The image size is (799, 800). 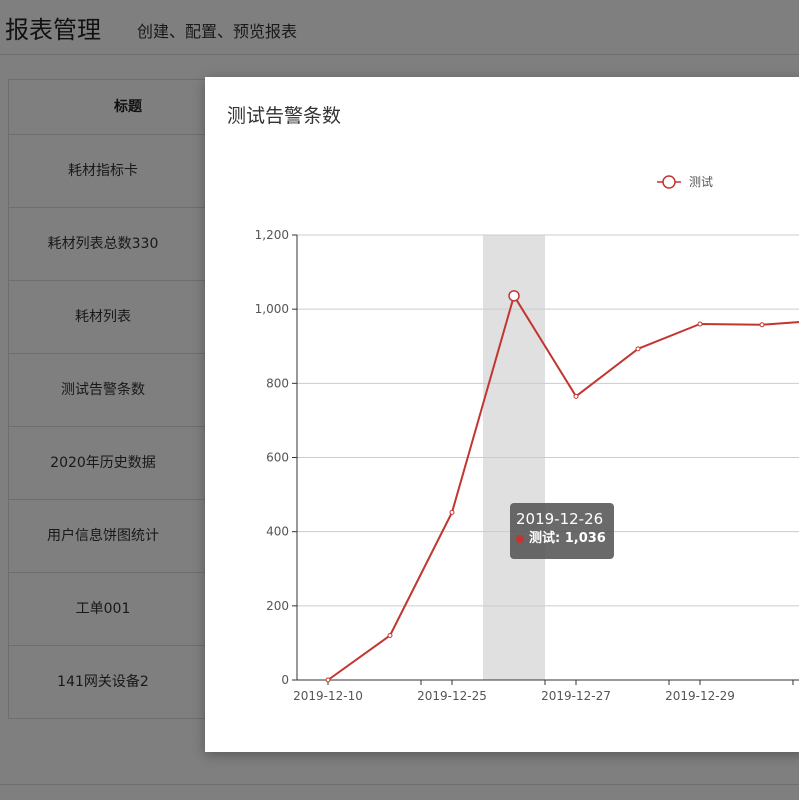 What do you see at coordinates (567, 538) in the screenshot?
I see `tooltip-value: 测试: 1,036` at bounding box center [567, 538].